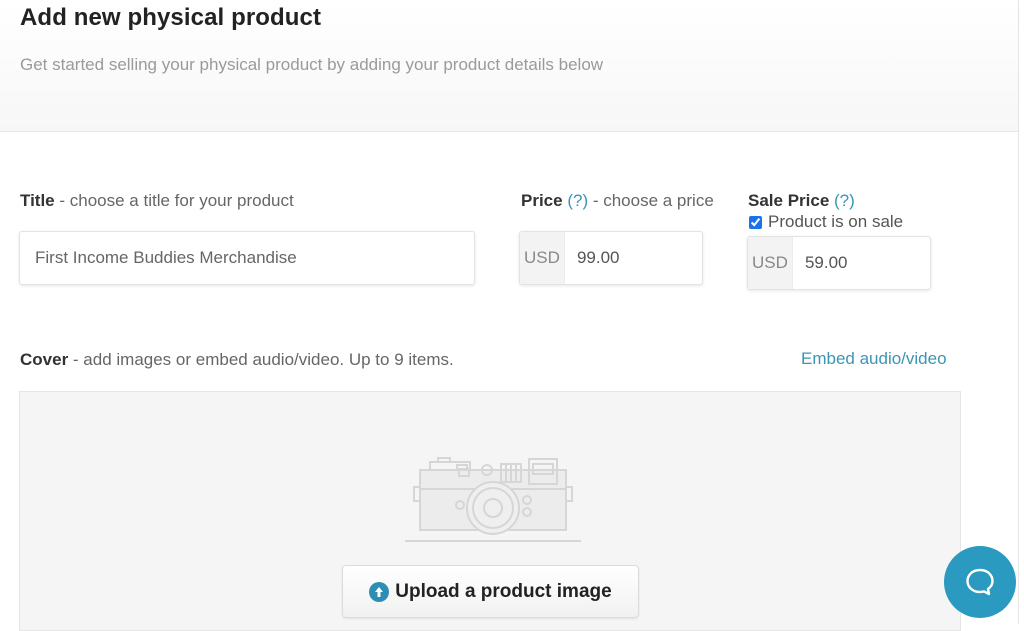  I want to click on price-label: Price (?) - choose a price, so click(617, 201).